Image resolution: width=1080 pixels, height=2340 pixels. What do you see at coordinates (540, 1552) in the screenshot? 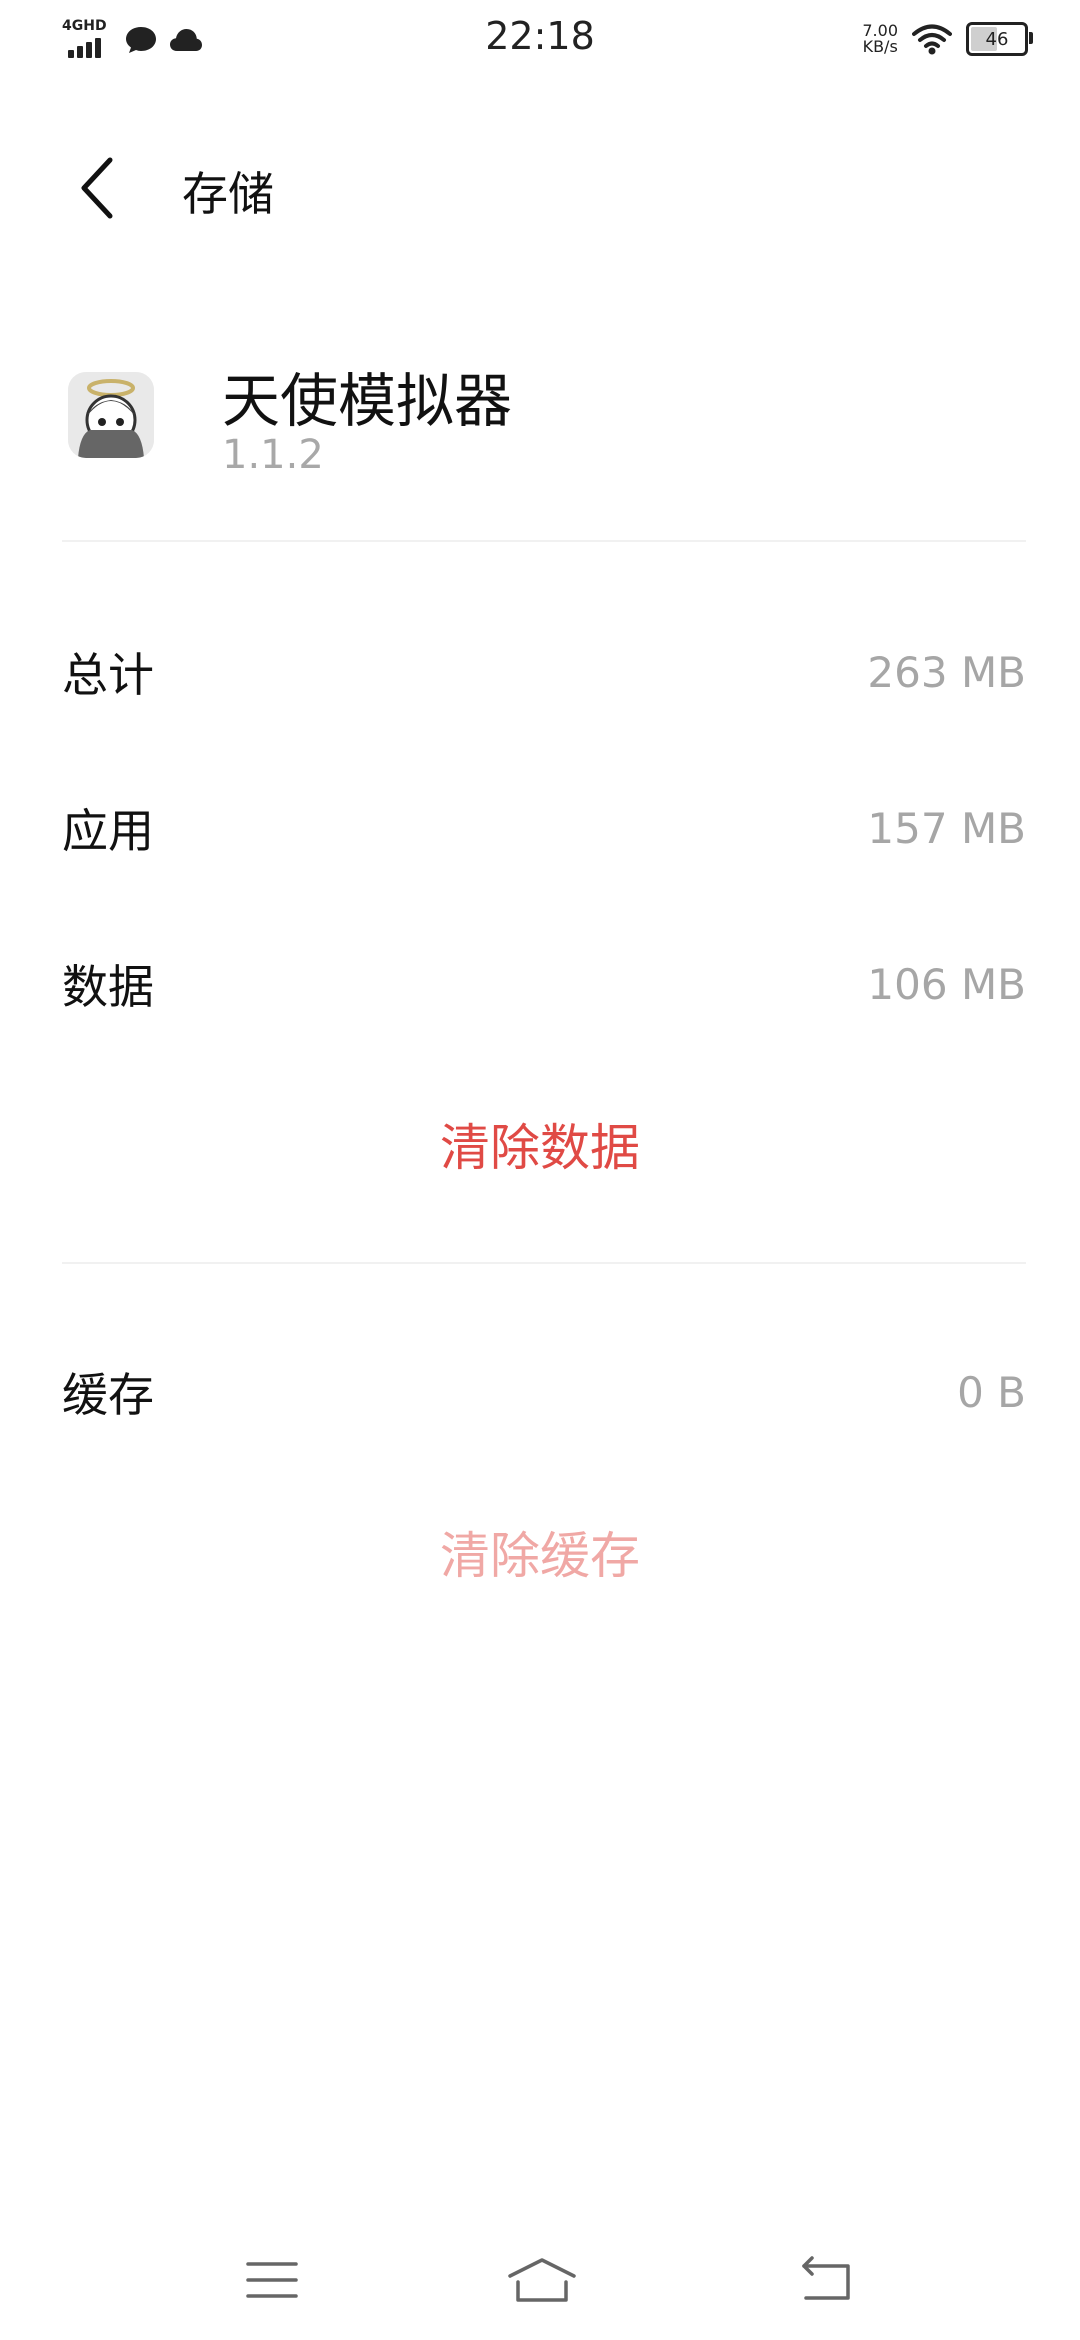
I see `clear-cache-button: 清除缓存` at bounding box center [540, 1552].